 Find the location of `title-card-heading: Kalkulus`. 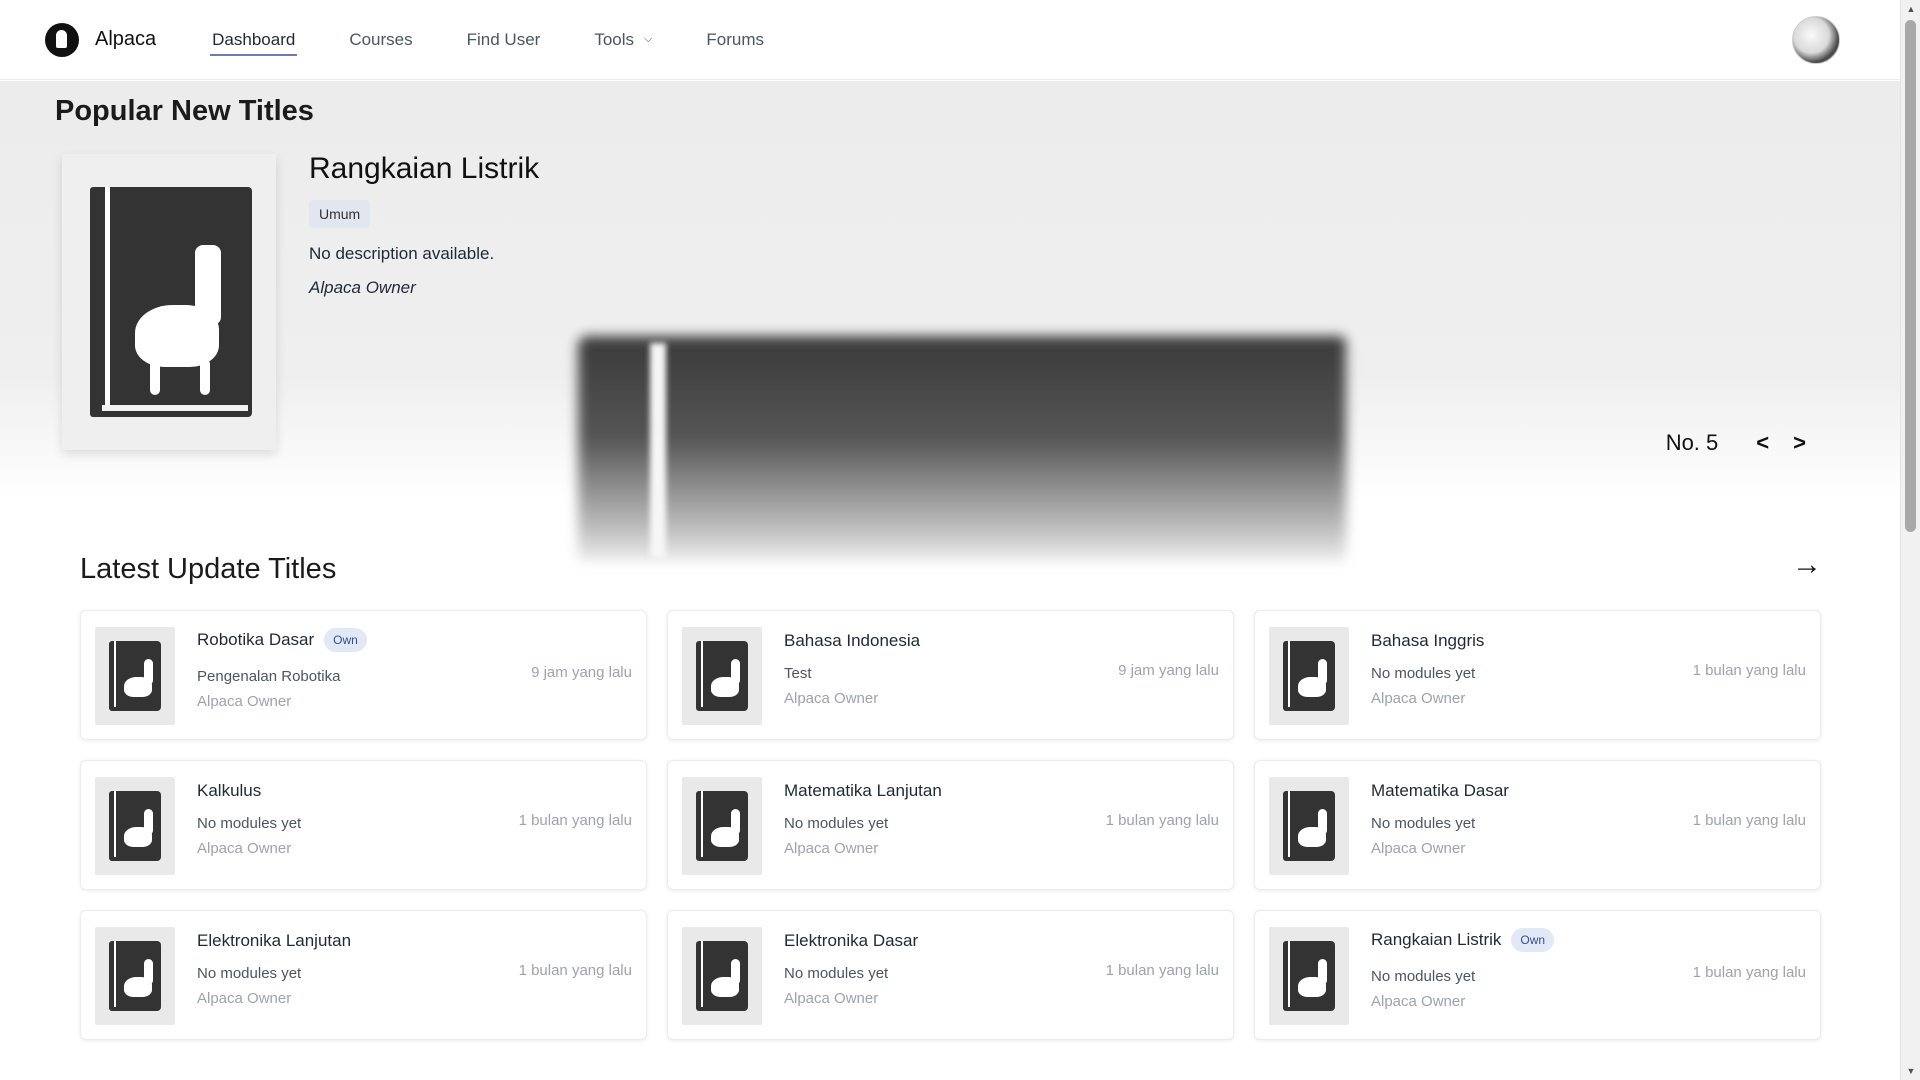

title-card-heading: Kalkulus is located at coordinates (229, 791).